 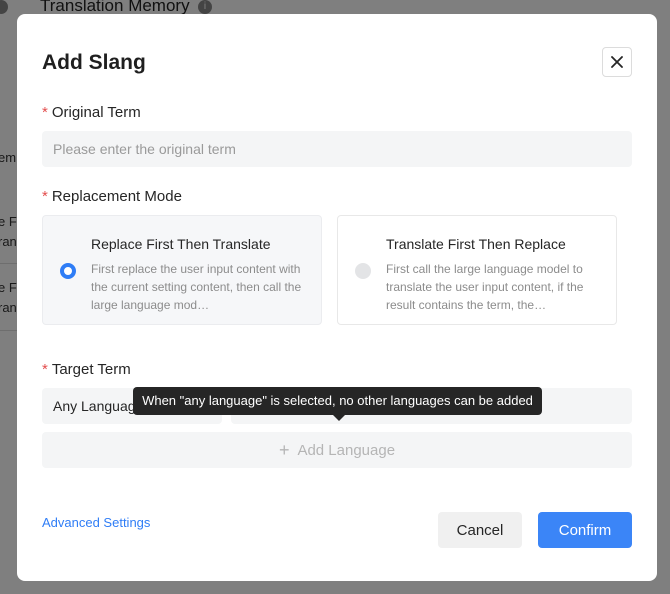 What do you see at coordinates (585, 530) in the screenshot?
I see `confirm-button: Confirm` at bounding box center [585, 530].